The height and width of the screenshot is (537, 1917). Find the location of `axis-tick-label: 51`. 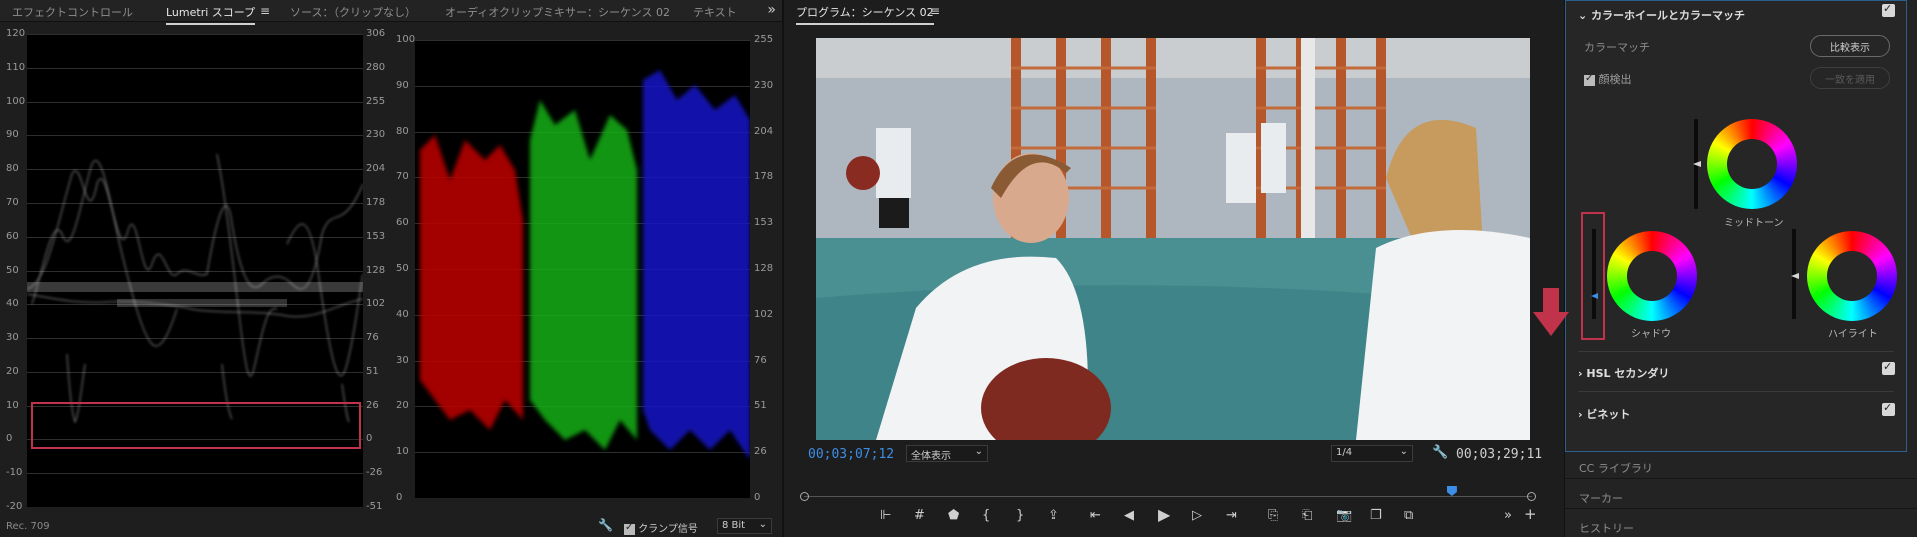

axis-tick-label: 51 is located at coordinates (372, 371).